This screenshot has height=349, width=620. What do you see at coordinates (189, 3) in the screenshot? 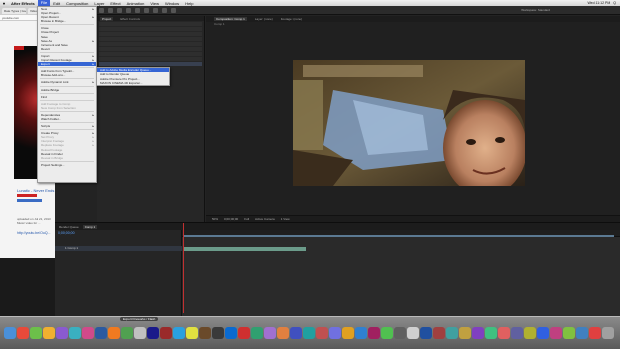
I see `menu-help: Help` at bounding box center [189, 3].